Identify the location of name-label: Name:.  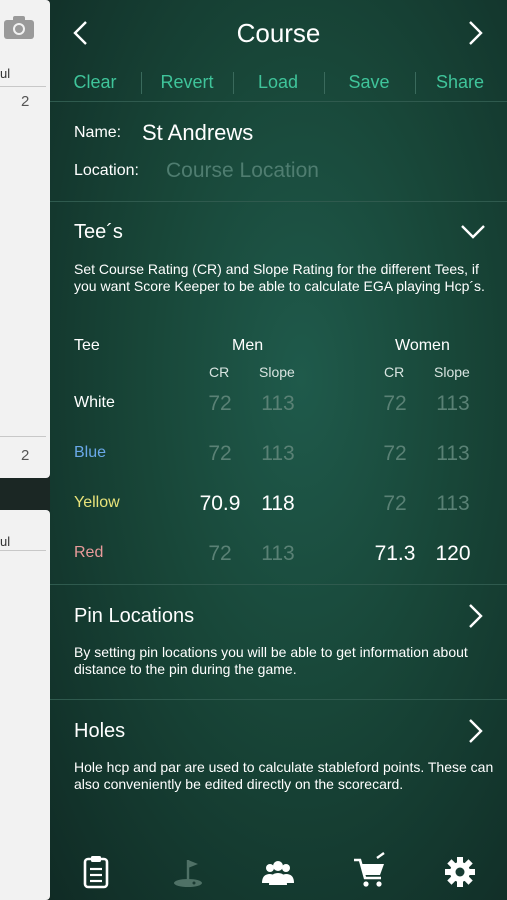
(98, 132).